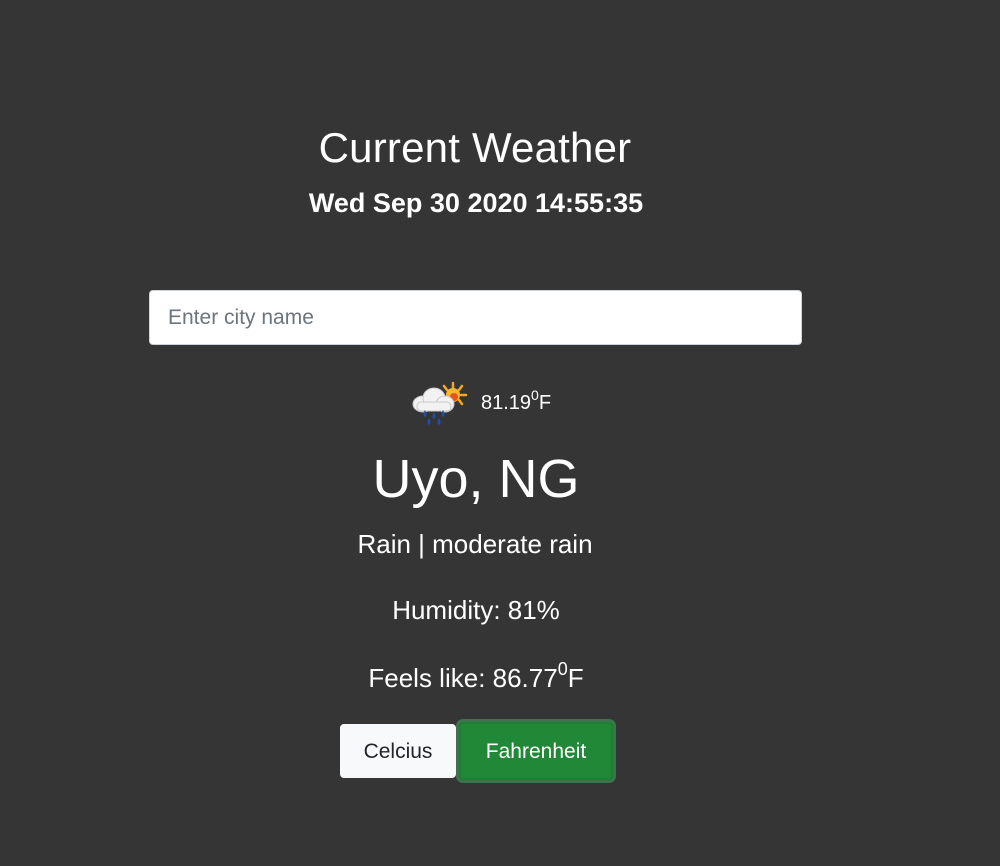  I want to click on temperature-value: 81.19, so click(506, 403).